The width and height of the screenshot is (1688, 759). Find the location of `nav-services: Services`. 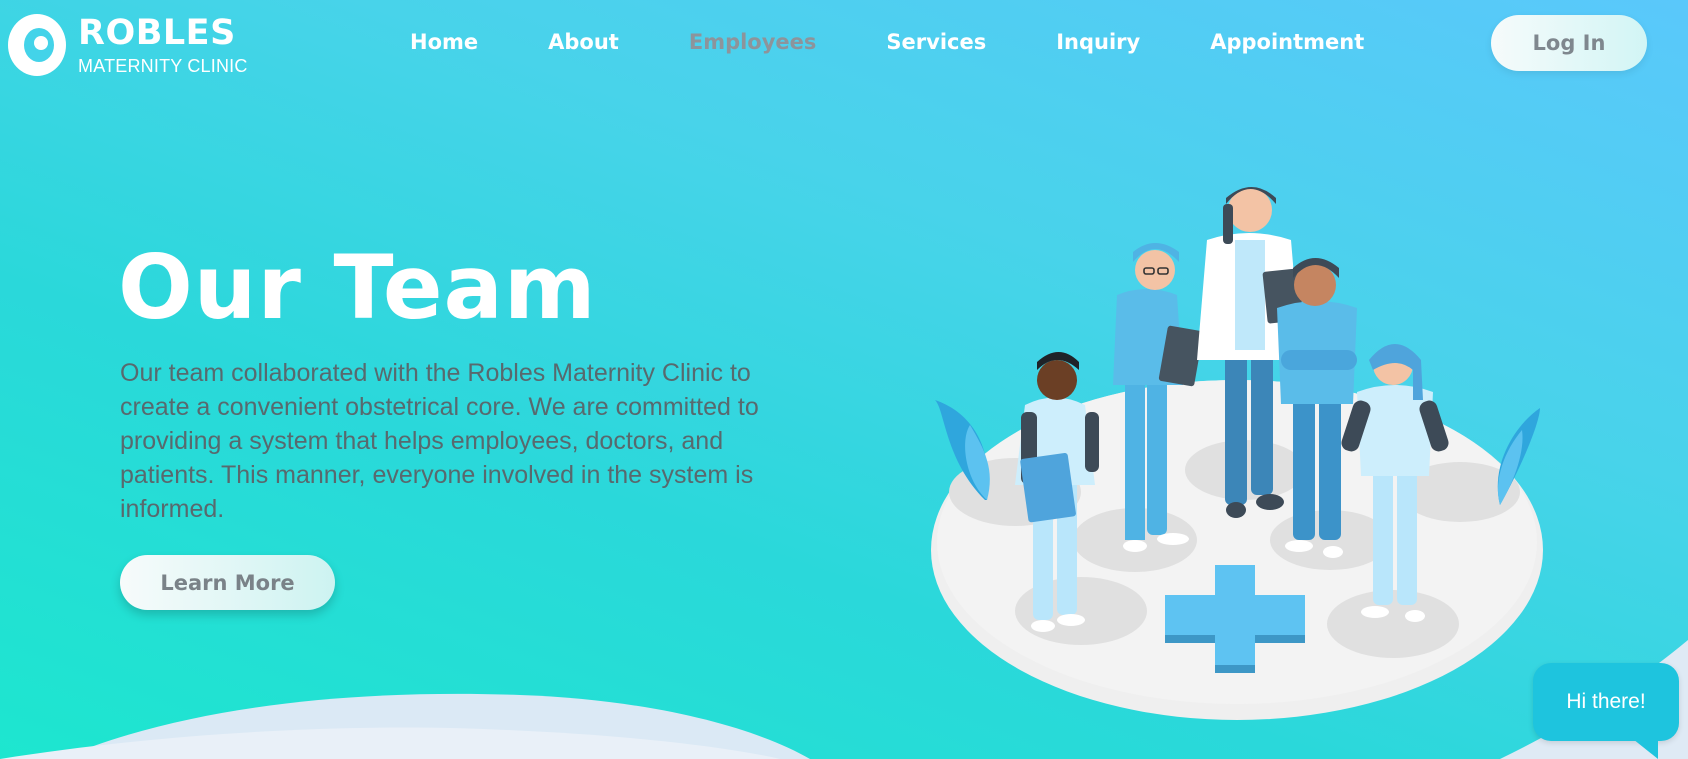

nav-services: Services is located at coordinates (936, 42).